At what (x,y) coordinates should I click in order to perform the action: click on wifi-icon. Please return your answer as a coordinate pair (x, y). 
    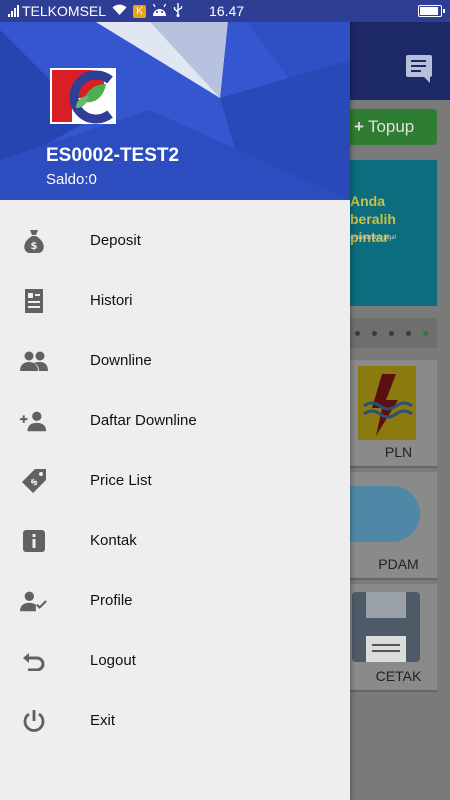
    Looking at the image, I should click on (119, 11).